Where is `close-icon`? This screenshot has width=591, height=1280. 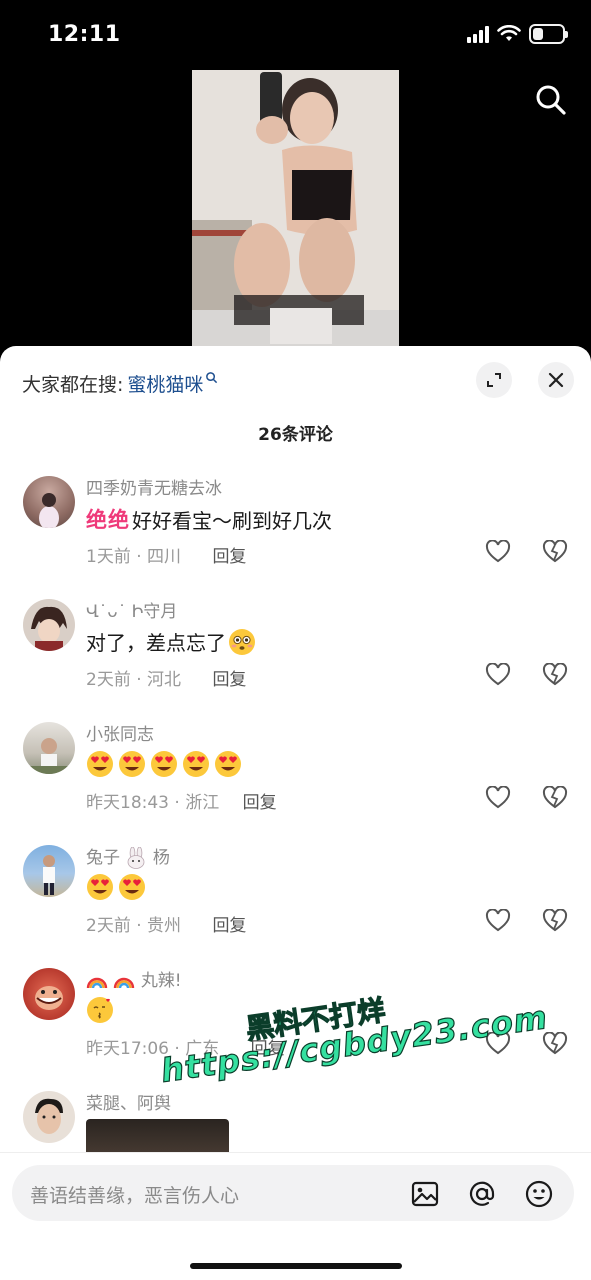
close-icon is located at coordinates (556, 380).